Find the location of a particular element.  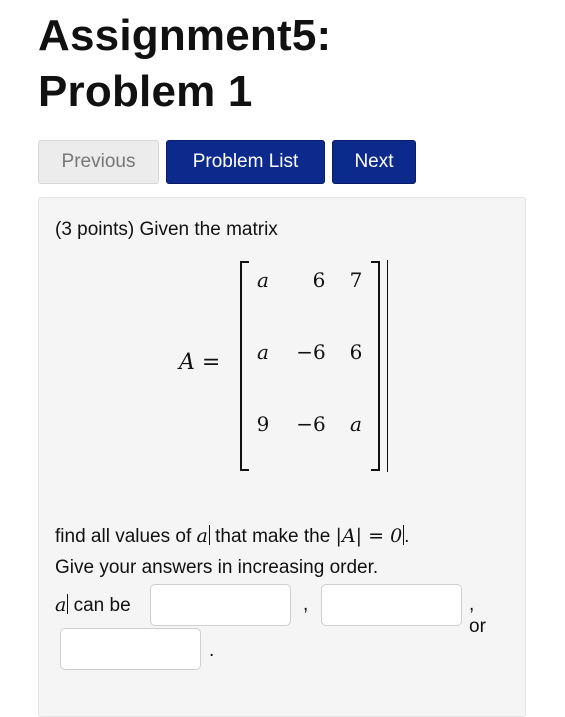

find-variable: a is located at coordinates (202, 536).